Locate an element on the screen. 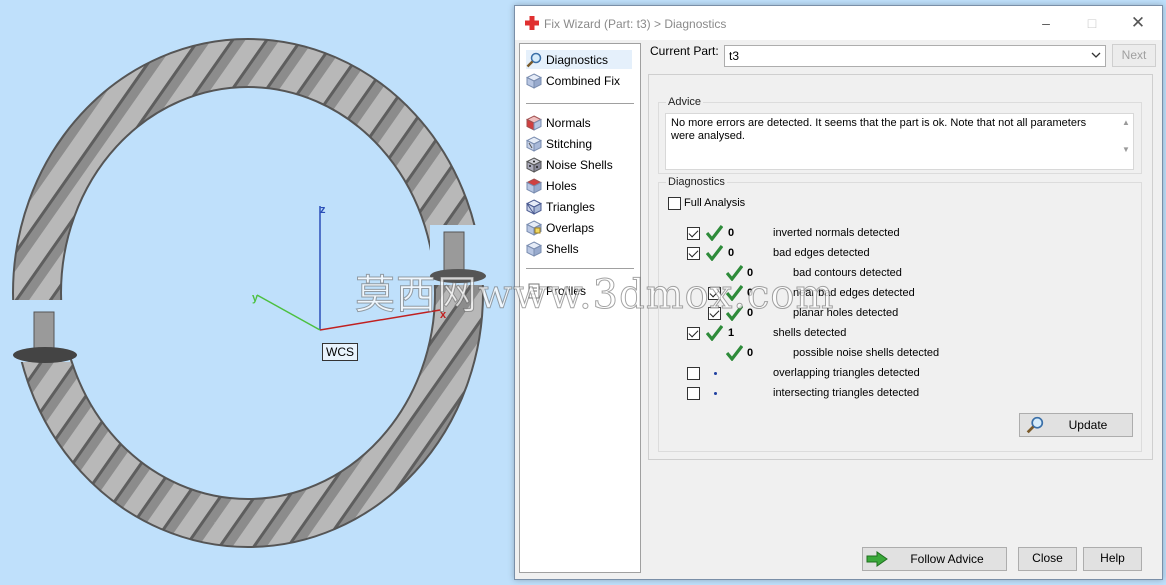 The image size is (1166, 585). advice-title: Advice is located at coordinates (685, 102).